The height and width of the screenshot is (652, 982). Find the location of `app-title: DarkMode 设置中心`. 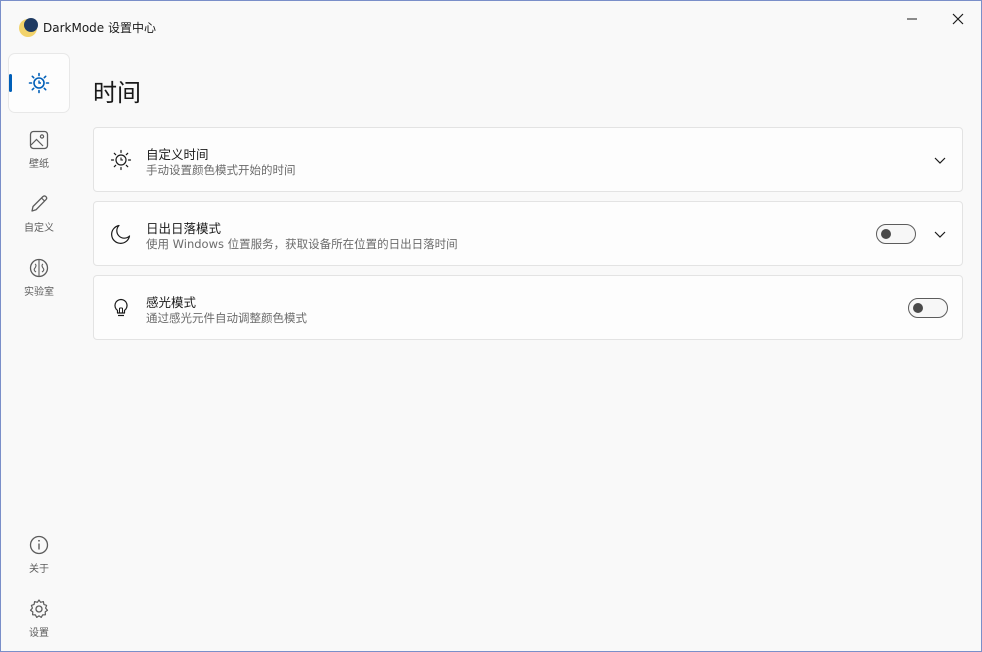

app-title: DarkMode 设置中心 is located at coordinates (99, 28).